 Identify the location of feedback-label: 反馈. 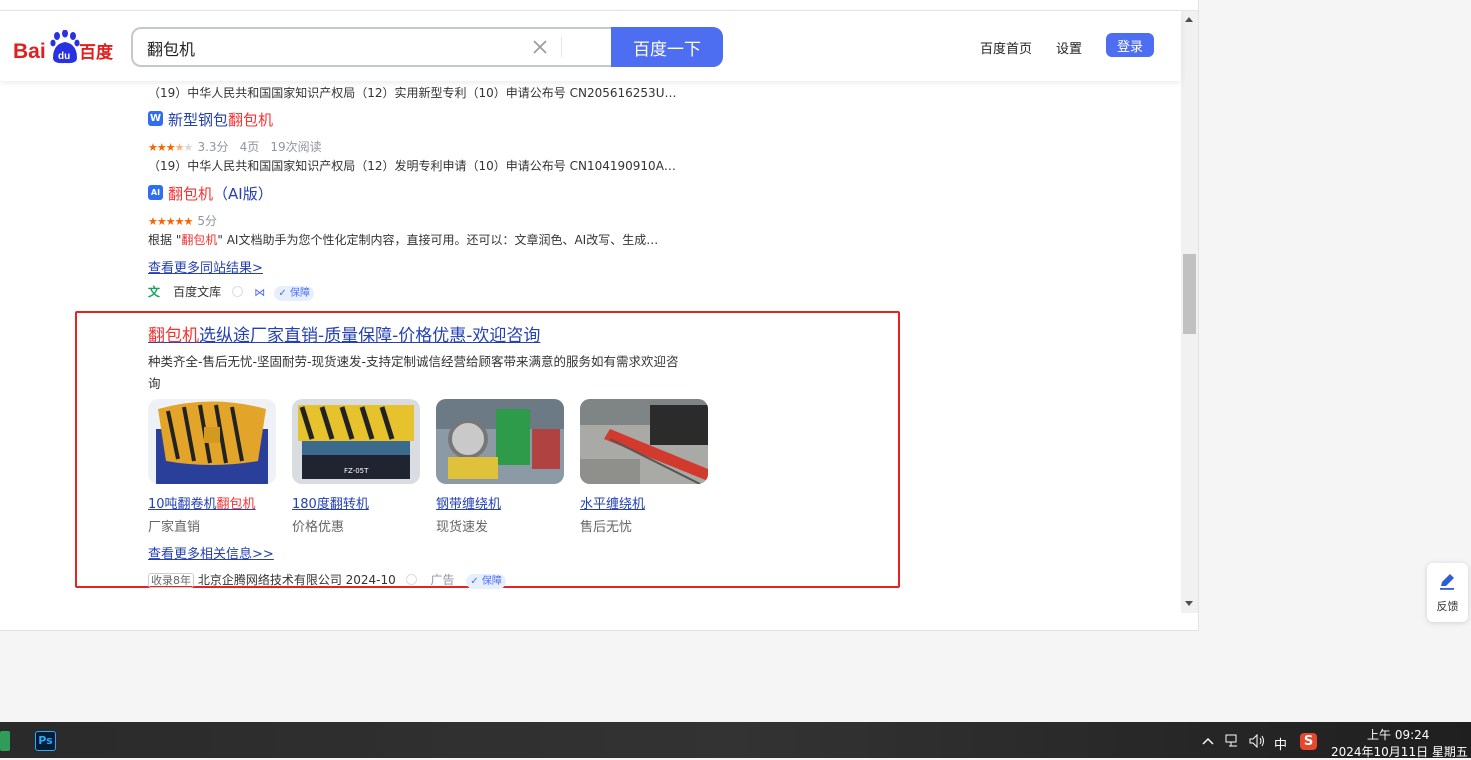
(1447, 606).